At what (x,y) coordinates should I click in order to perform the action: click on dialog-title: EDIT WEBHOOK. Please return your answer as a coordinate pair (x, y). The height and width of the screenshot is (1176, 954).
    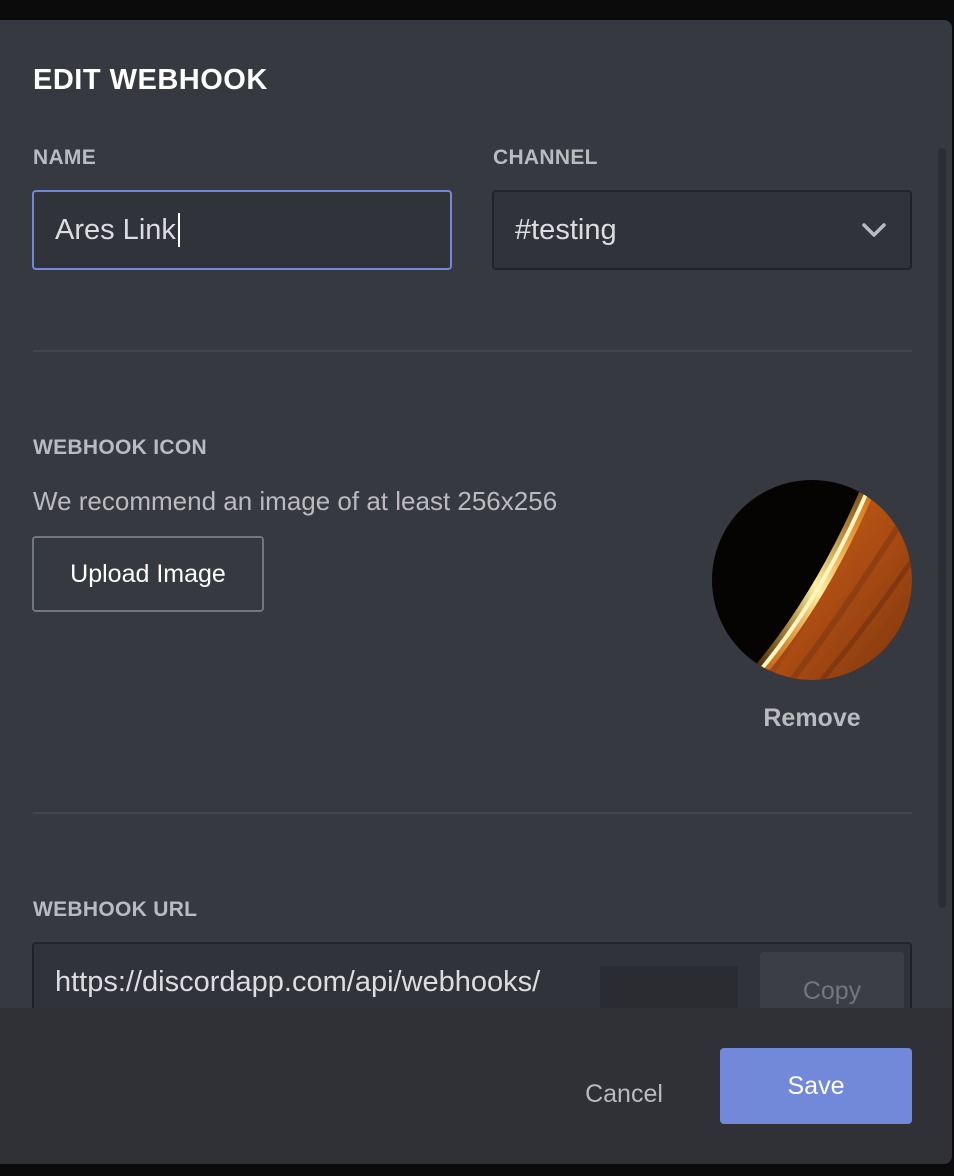
    Looking at the image, I should click on (150, 80).